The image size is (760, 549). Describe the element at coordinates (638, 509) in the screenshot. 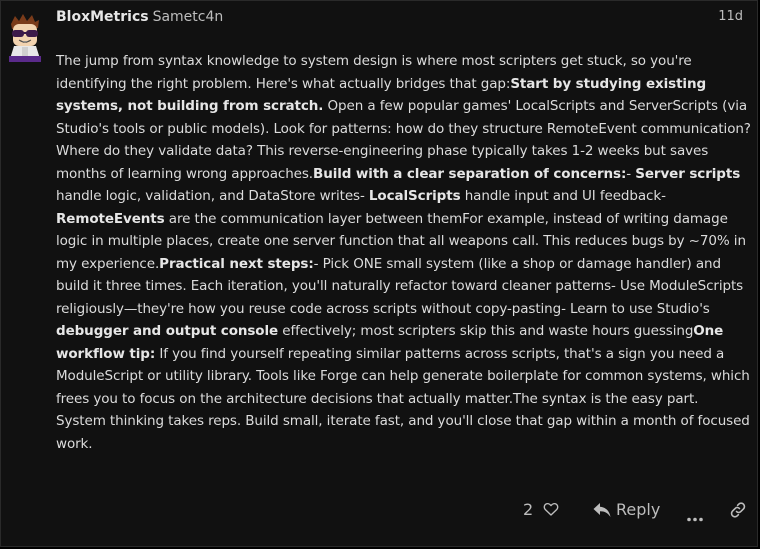

I see `reply-label: Reply` at that location.